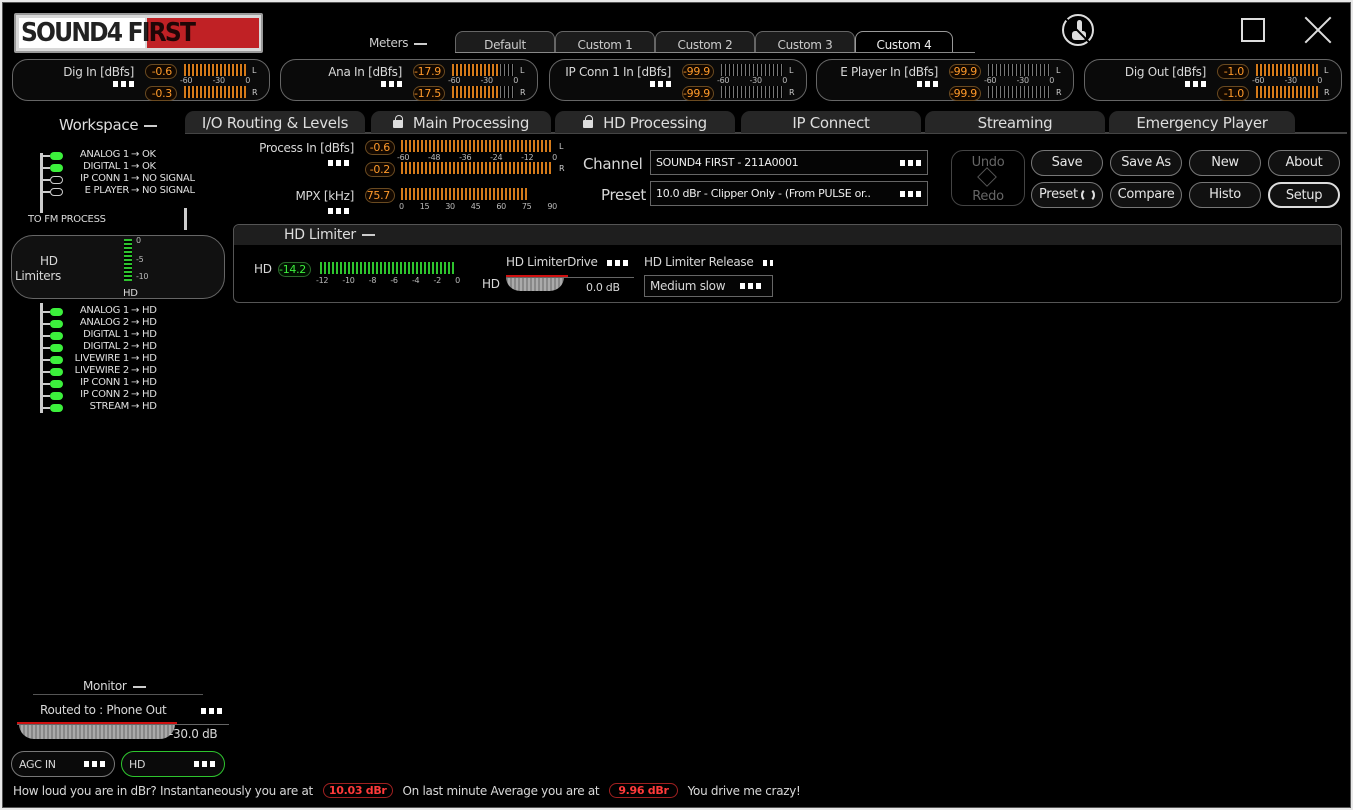 The image size is (1353, 810). Describe the element at coordinates (618, 72) in the screenshot. I see `top-meter-label: IP Conn 1 In [dBfs]` at that location.